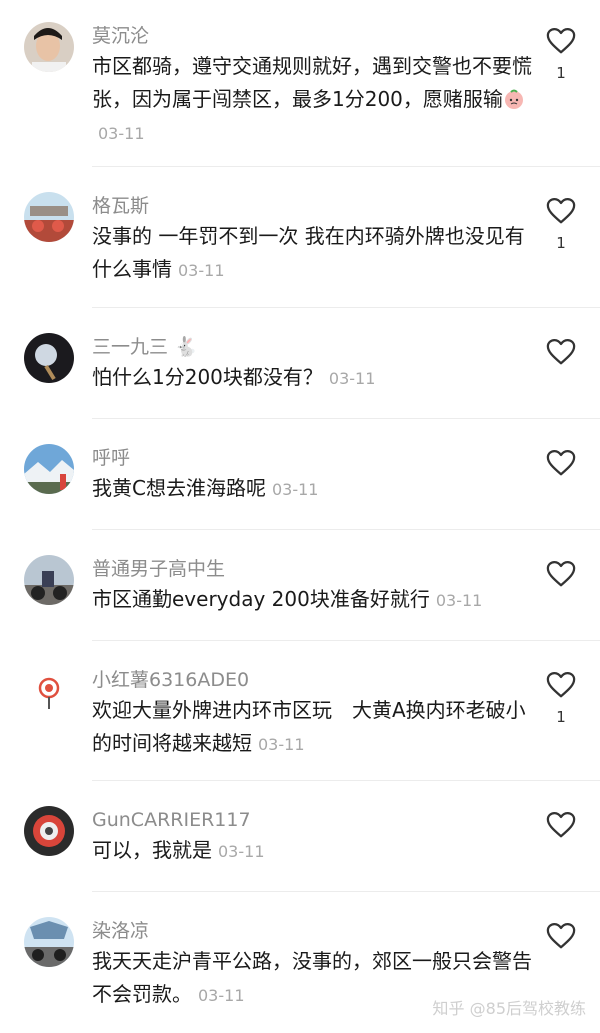 The width and height of the screenshot is (600, 1033). I want to click on watermark: 知乎 @85后驾校教练, so click(509, 1008).